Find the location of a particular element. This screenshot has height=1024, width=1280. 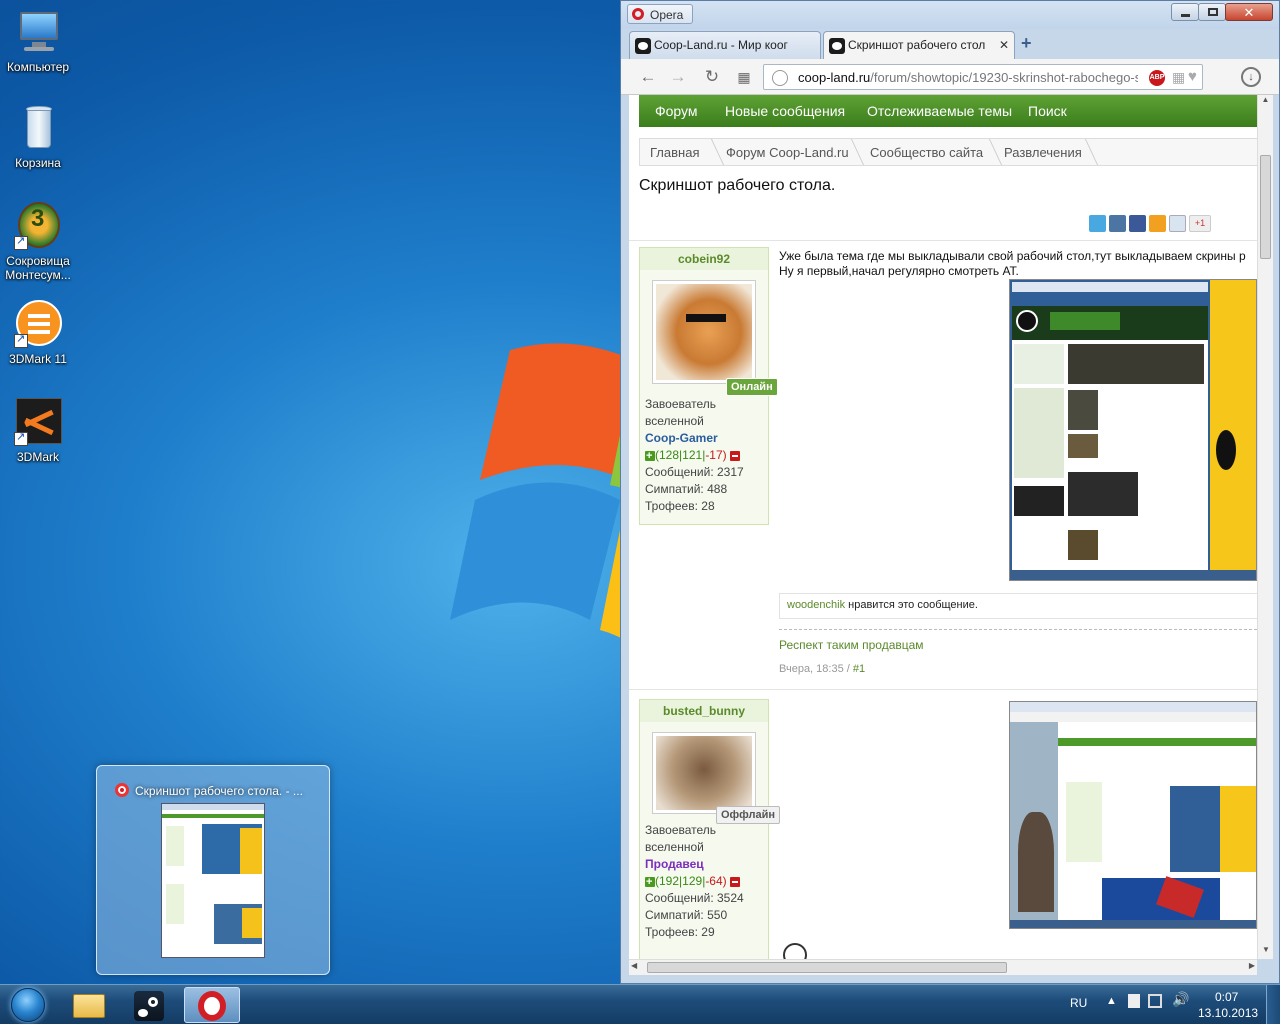

network-icon is located at coordinates (1155, 1001).